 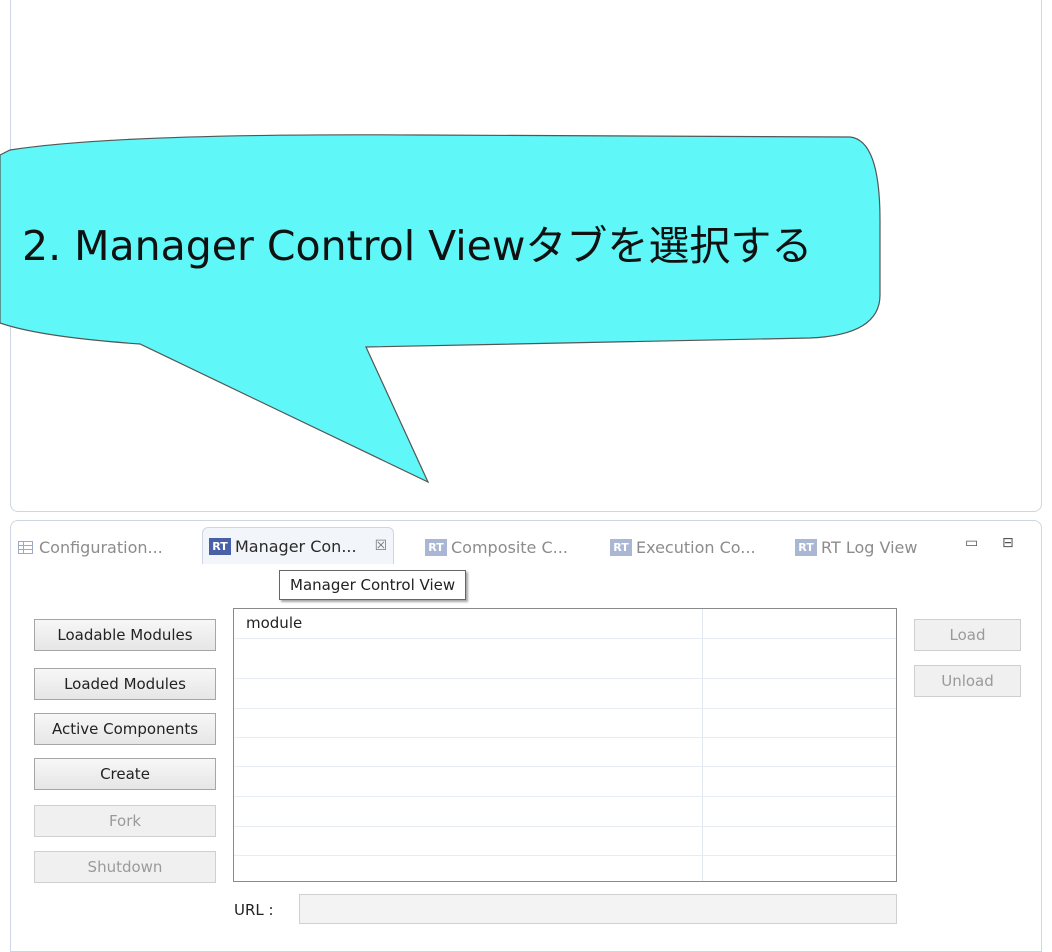 I want to click on loaded-modules-button: Loaded Modules, so click(x=125, y=684).